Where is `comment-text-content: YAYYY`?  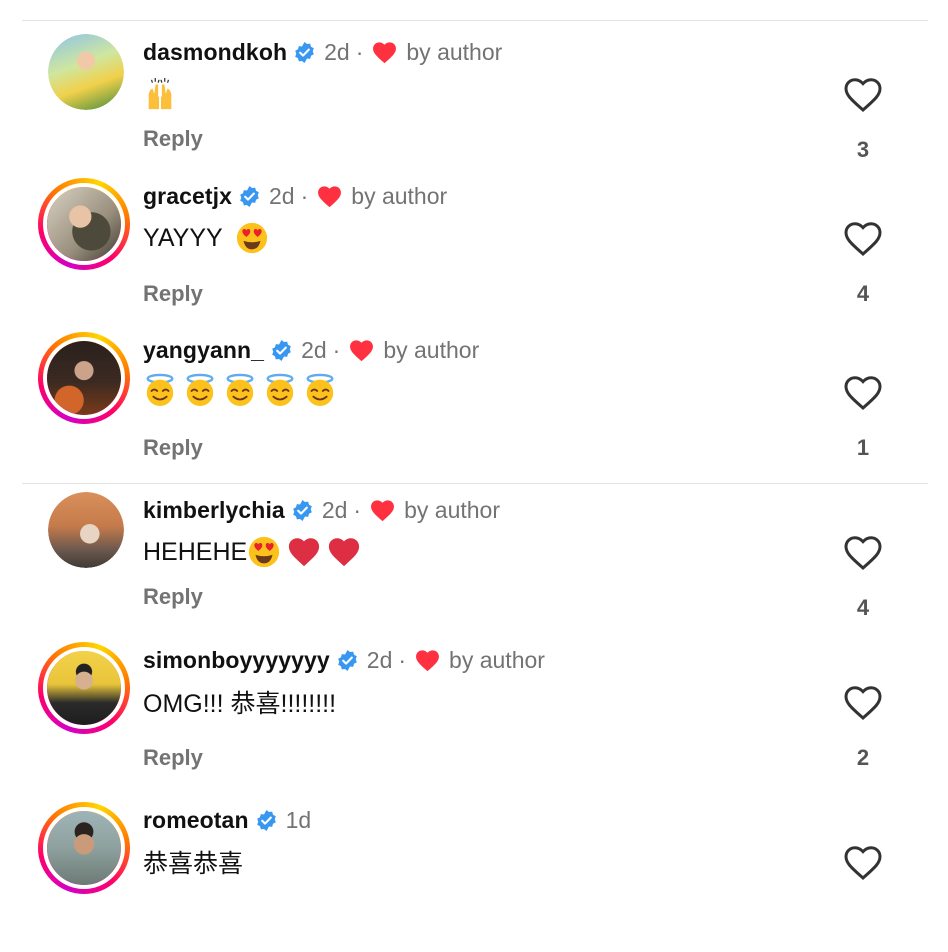
comment-text-content: YAYYY is located at coordinates (183, 237).